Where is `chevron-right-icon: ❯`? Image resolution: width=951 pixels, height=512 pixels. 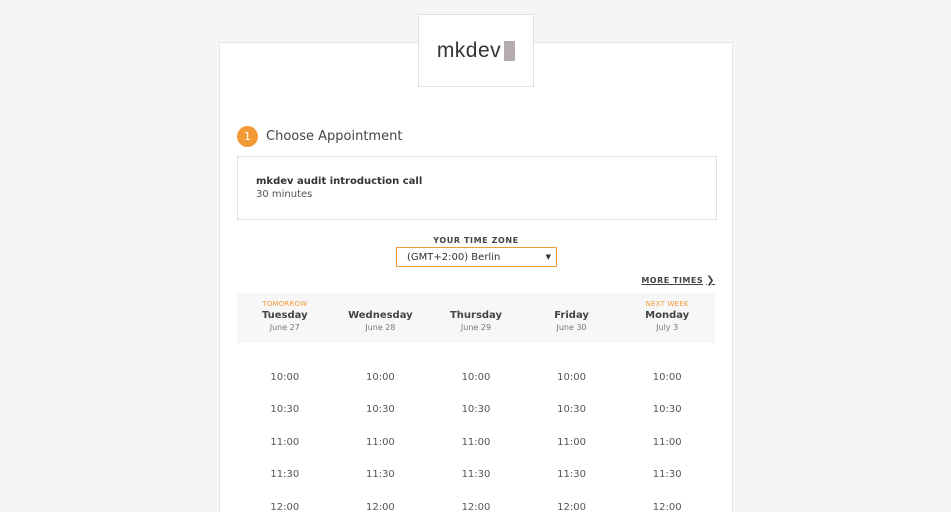 chevron-right-icon: ❯ is located at coordinates (710, 280).